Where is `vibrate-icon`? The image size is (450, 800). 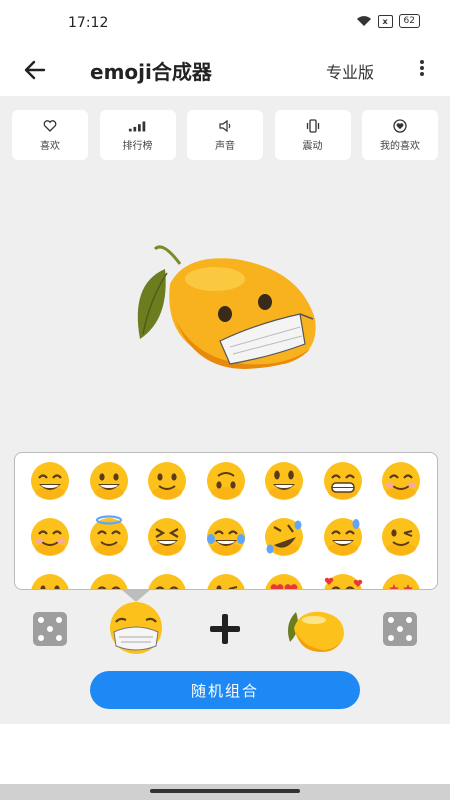 vibrate-icon is located at coordinates (312, 125).